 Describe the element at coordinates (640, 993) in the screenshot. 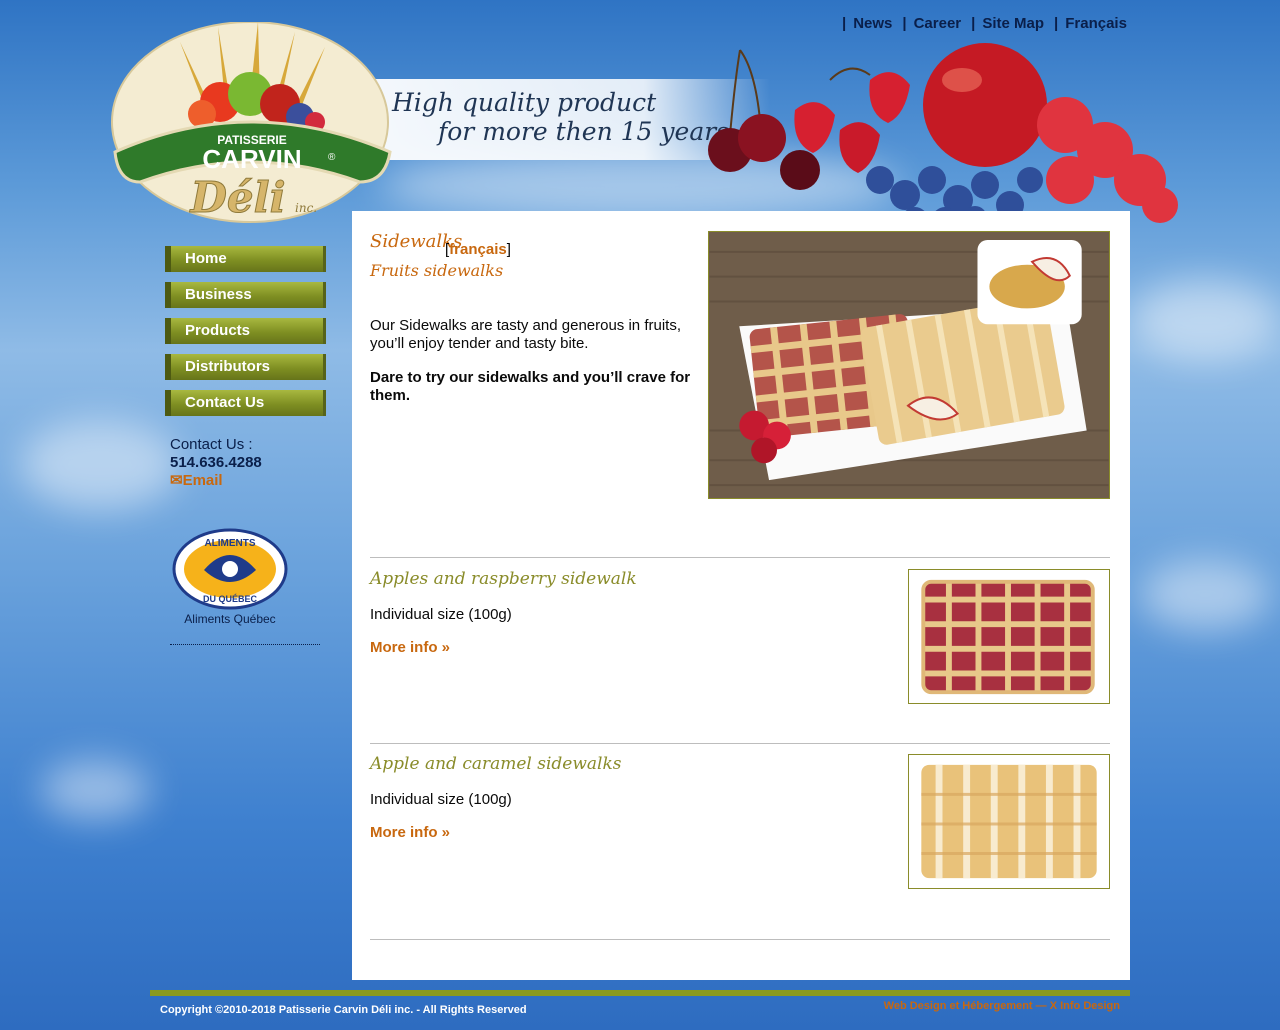

I see `footer-bar` at that location.